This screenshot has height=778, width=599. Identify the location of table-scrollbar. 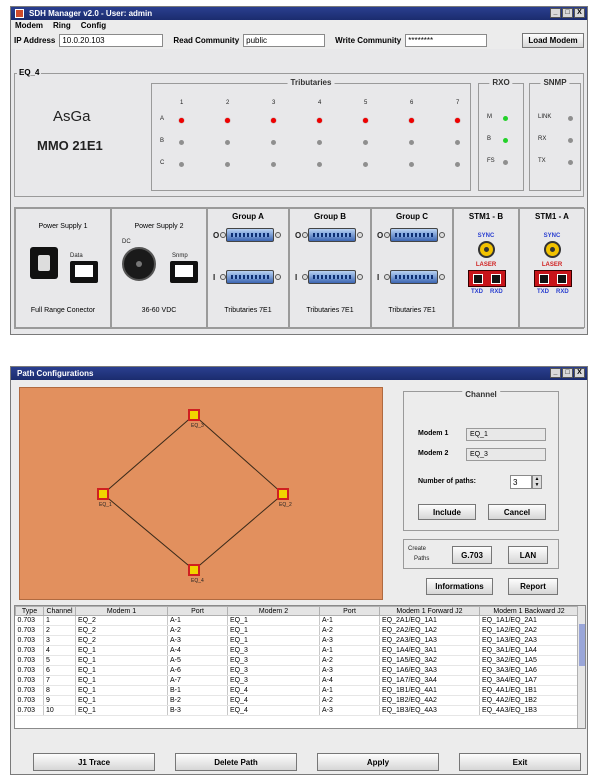
(581, 667).